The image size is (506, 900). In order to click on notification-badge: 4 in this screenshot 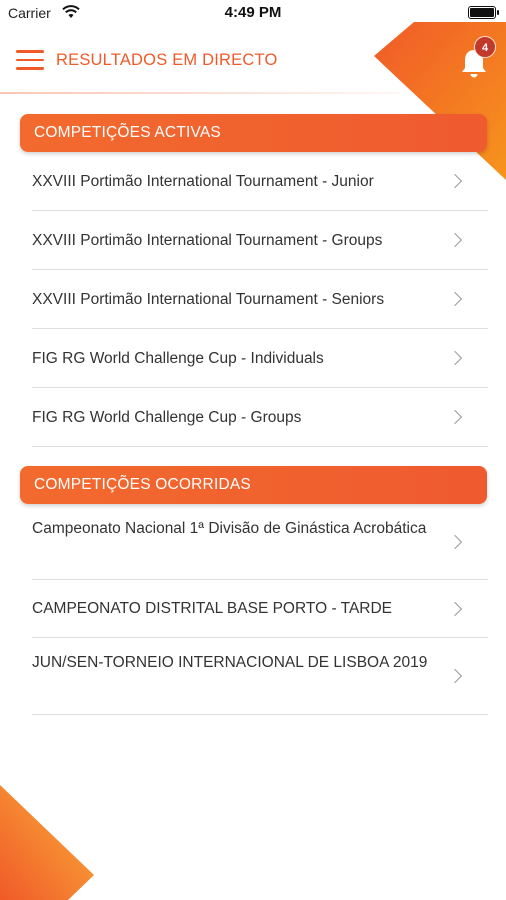, I will do `click(485, 47)`.